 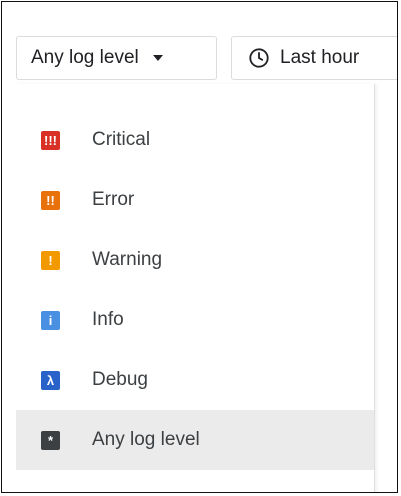 I want to click on menu-item-label: Debug, so click(x=120, y=379).